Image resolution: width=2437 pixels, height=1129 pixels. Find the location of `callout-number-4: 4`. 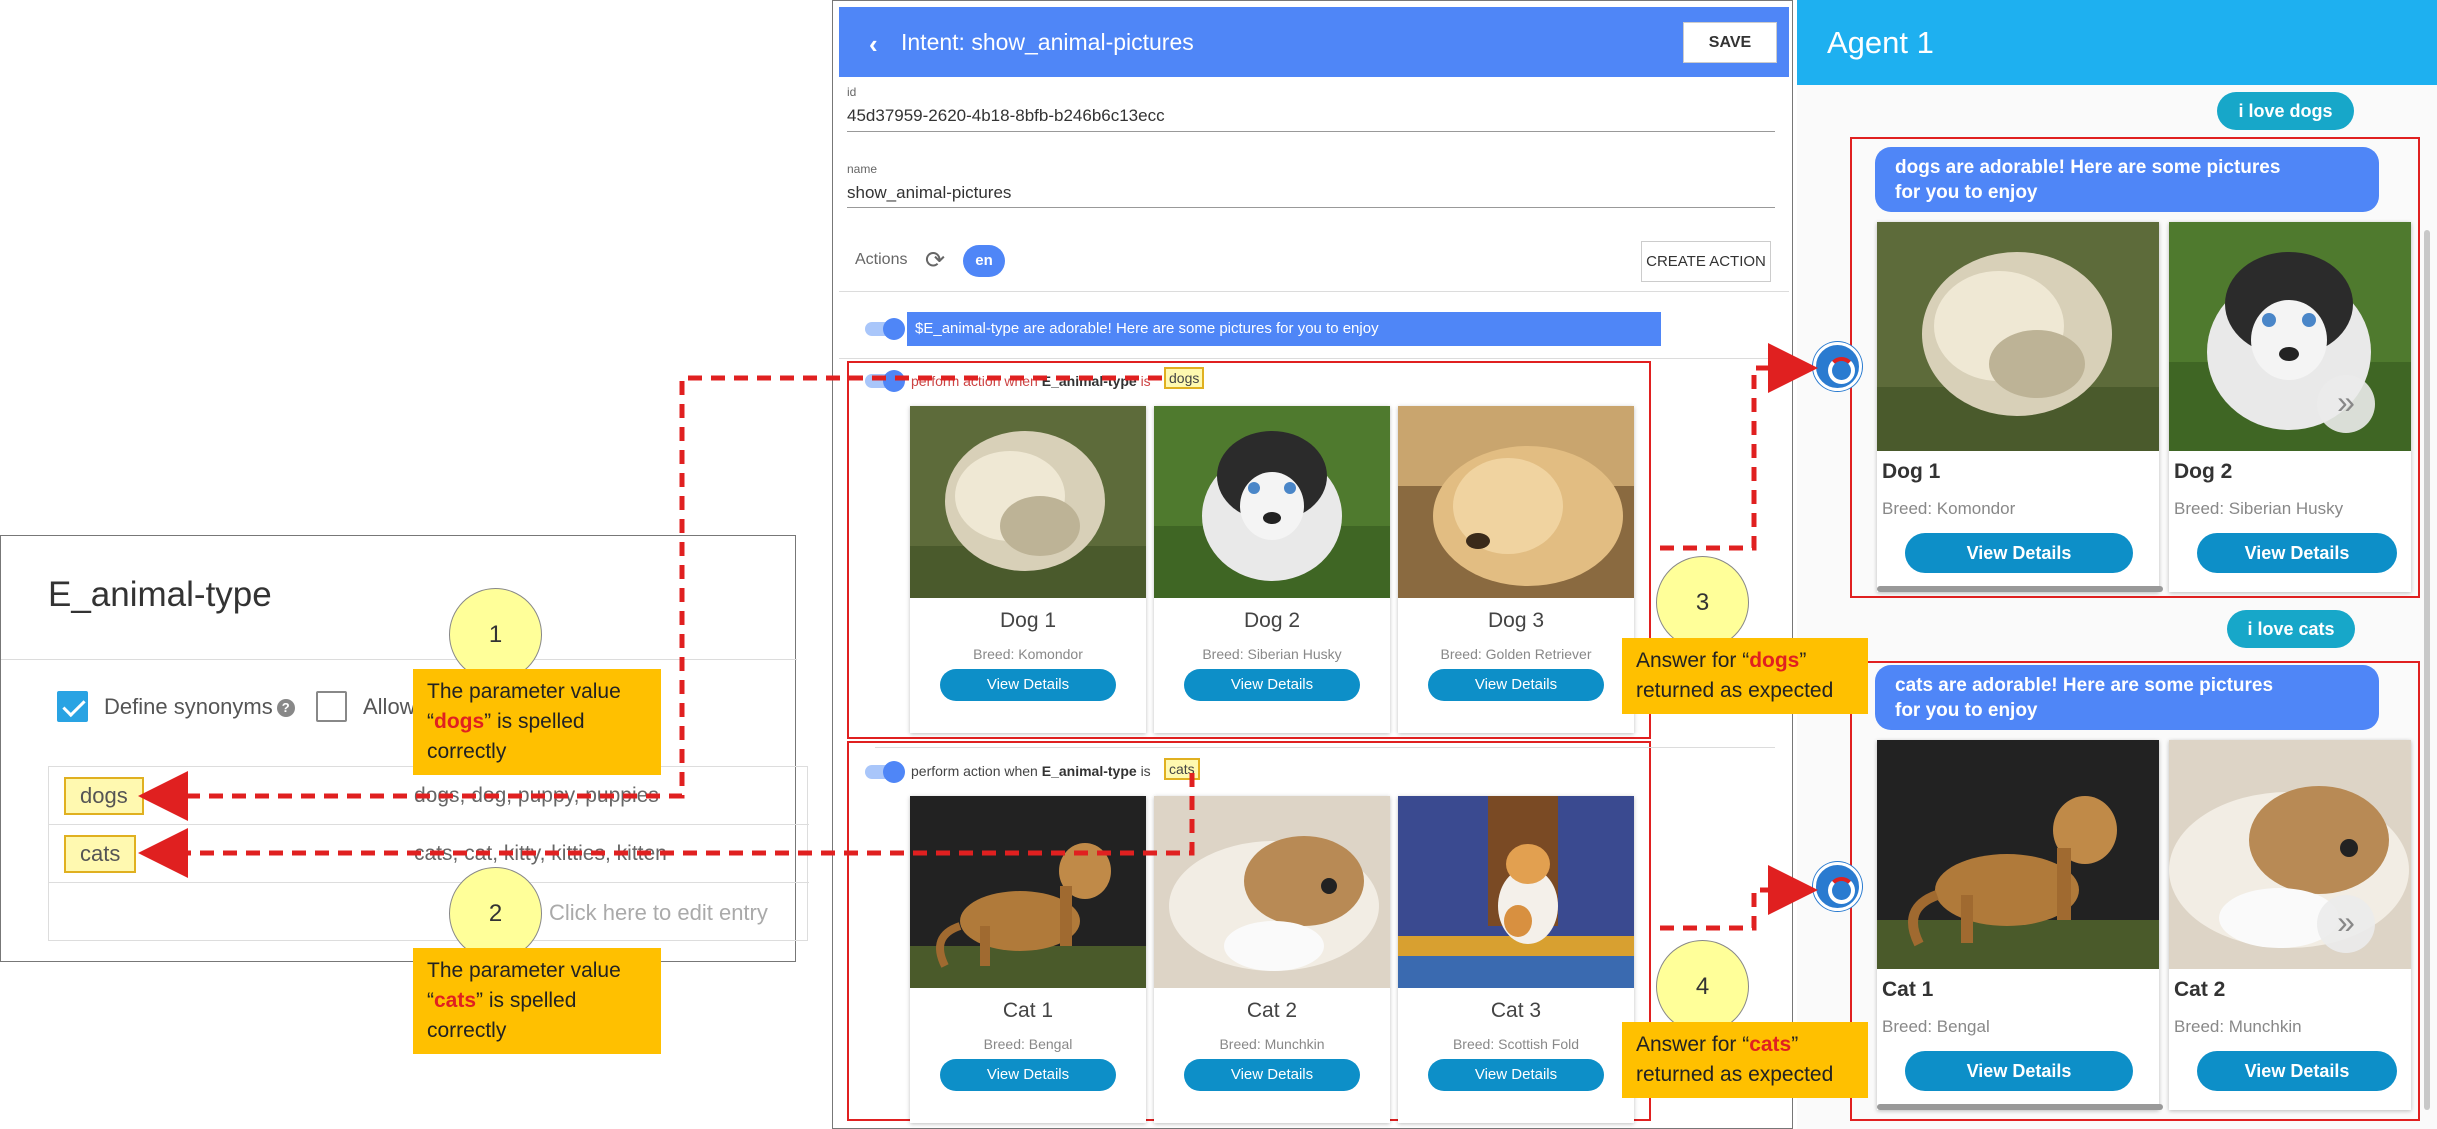

callout-number-4: 4 is located at coordinates (1702, 986).